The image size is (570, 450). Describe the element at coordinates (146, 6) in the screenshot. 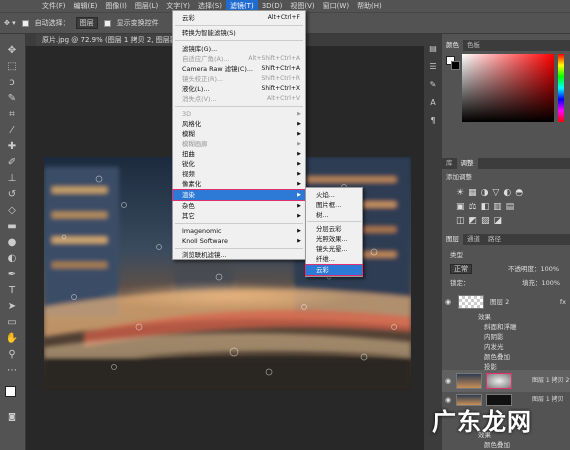

I see `menu-layer: 图层(L)` at that location.